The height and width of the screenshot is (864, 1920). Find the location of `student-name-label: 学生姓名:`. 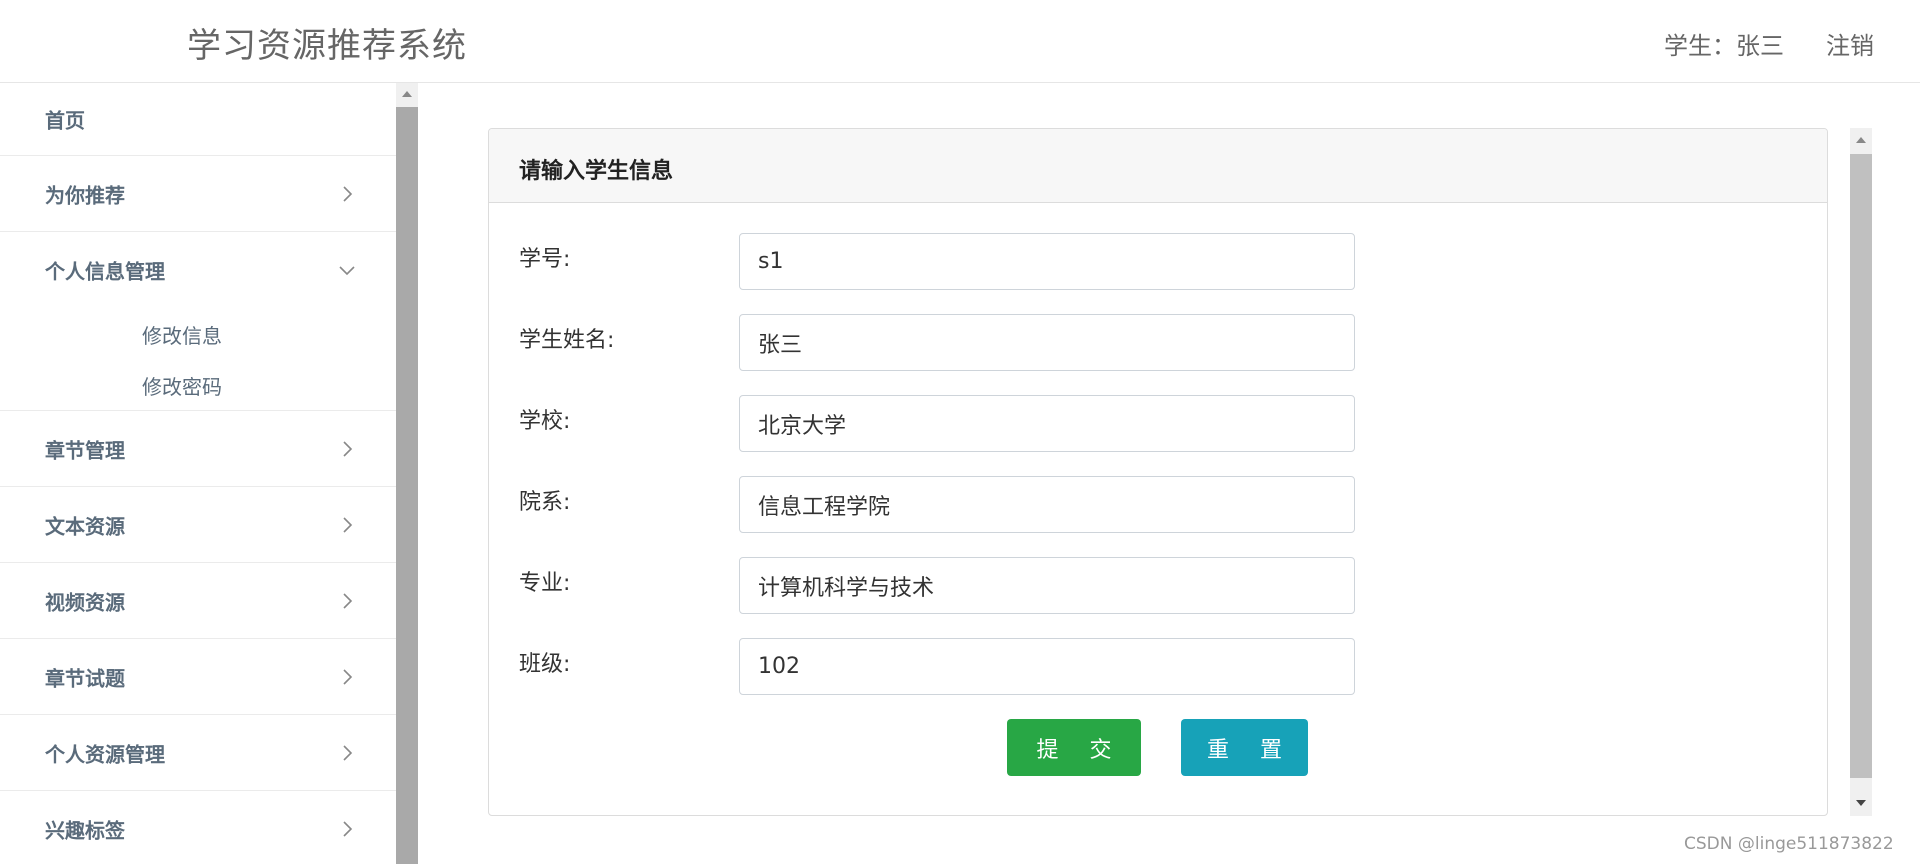

student-name-label: 学生姓名: is located at coordinates (567, 340).